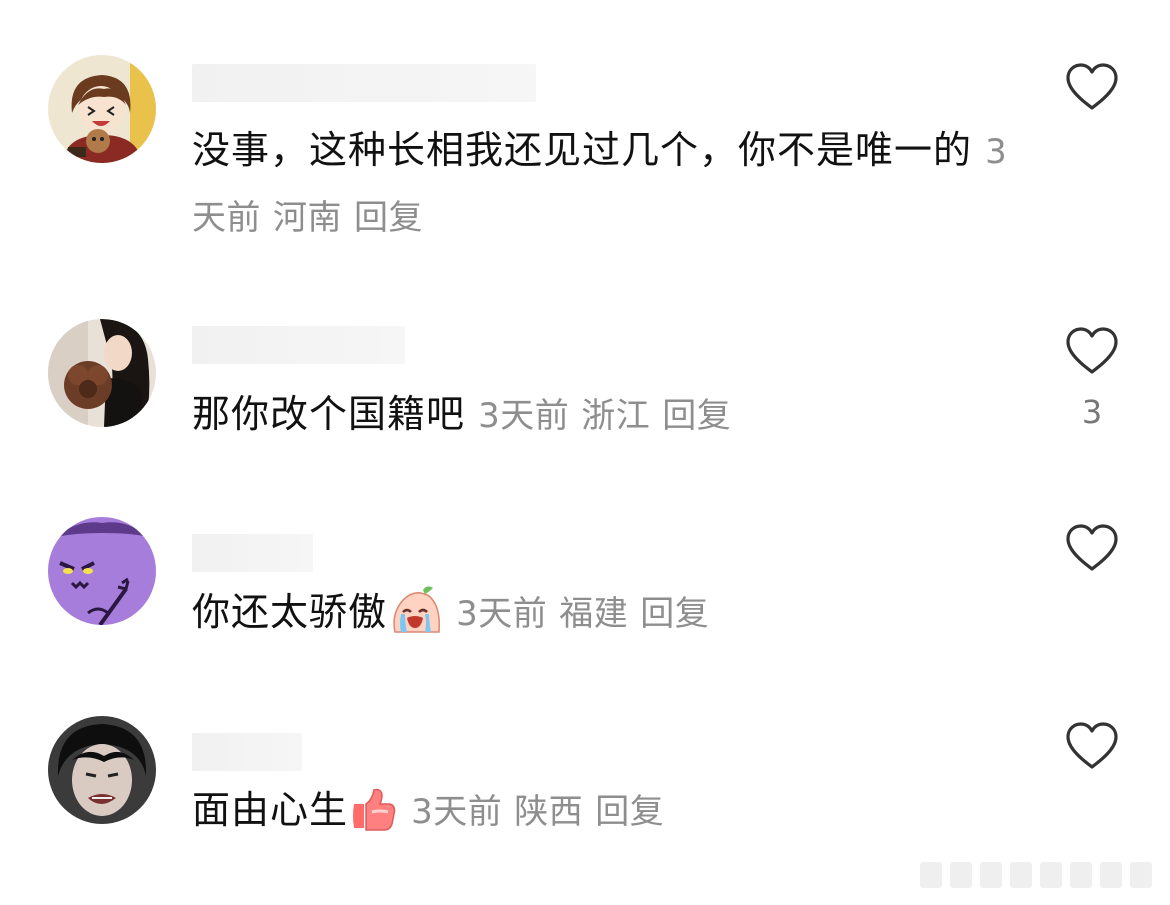 The width and height of the screenshot is (1170, 905). What do you see at coordinates (1040, 877) in the screenshot?
I see `watermark` at bounding box center [1040, 877].